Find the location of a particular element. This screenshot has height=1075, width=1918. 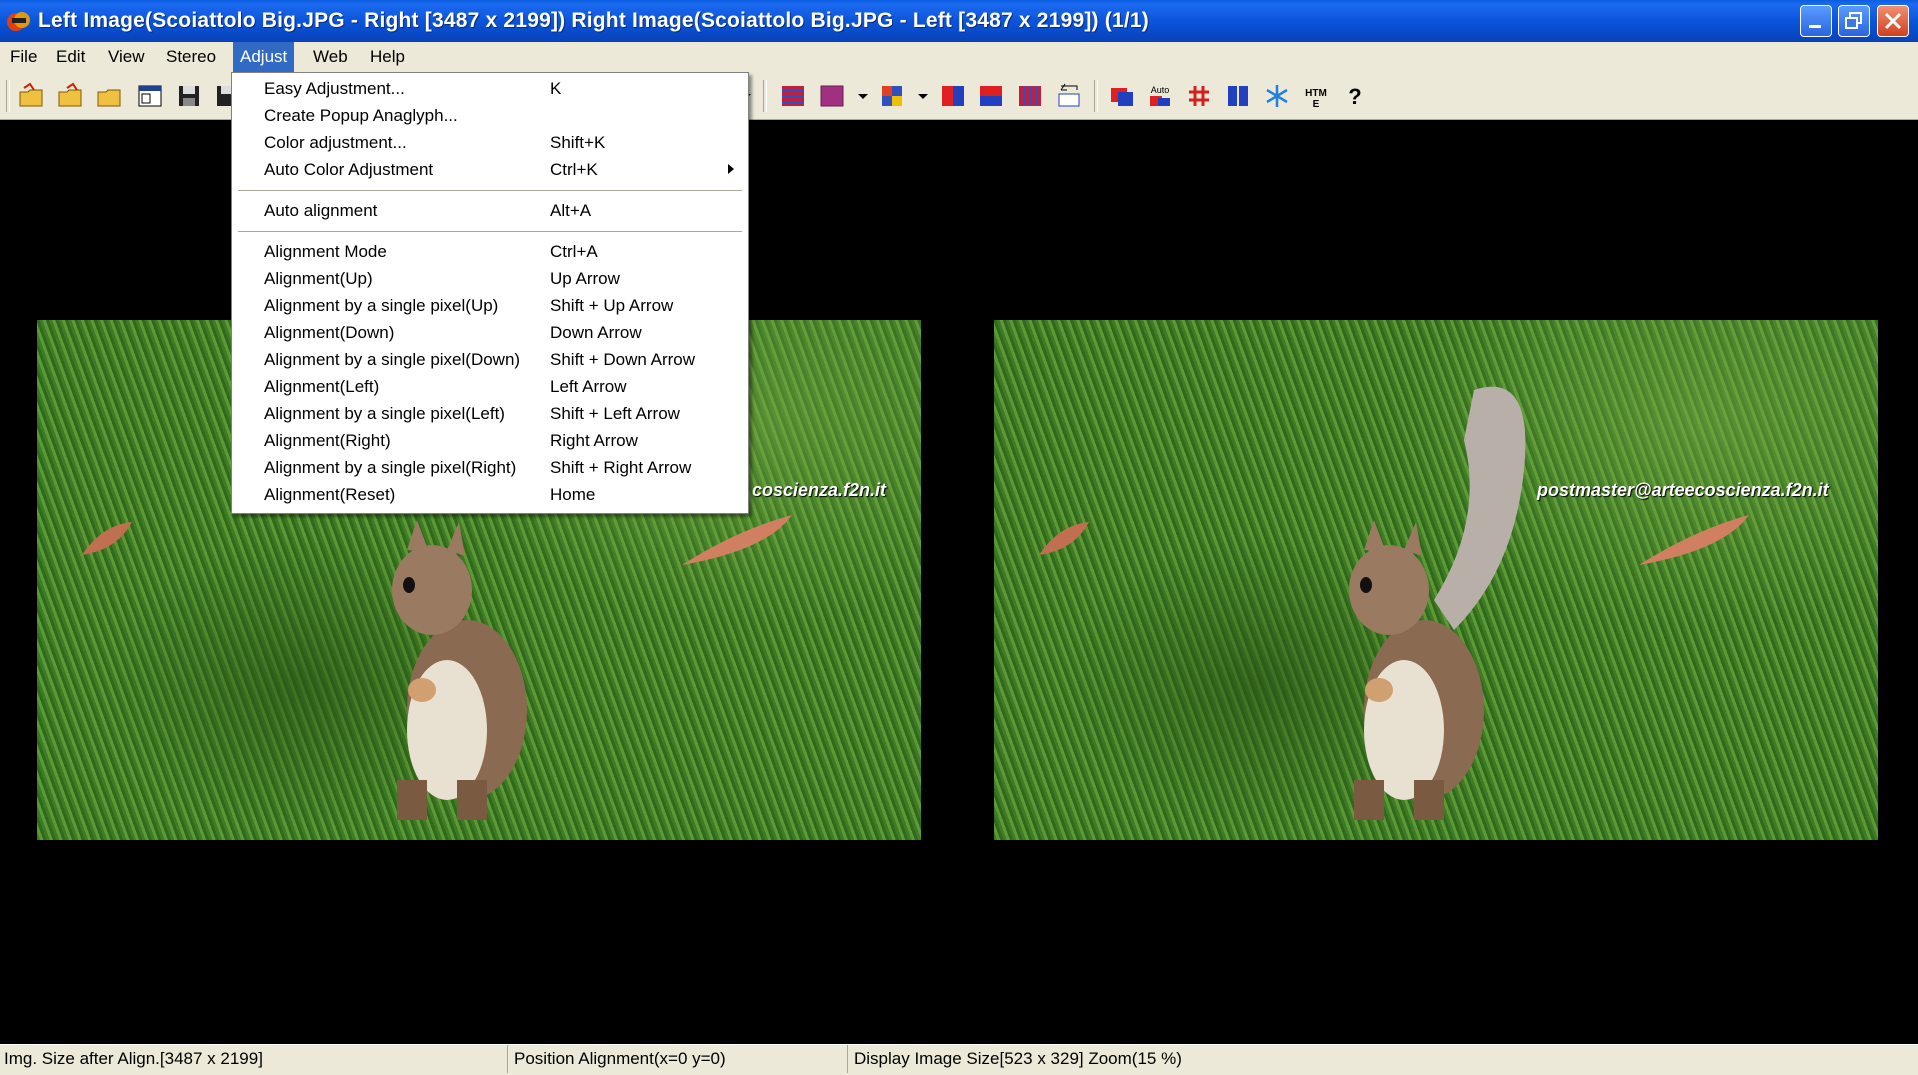

leaf-right is located at coordinates (1064, 538).